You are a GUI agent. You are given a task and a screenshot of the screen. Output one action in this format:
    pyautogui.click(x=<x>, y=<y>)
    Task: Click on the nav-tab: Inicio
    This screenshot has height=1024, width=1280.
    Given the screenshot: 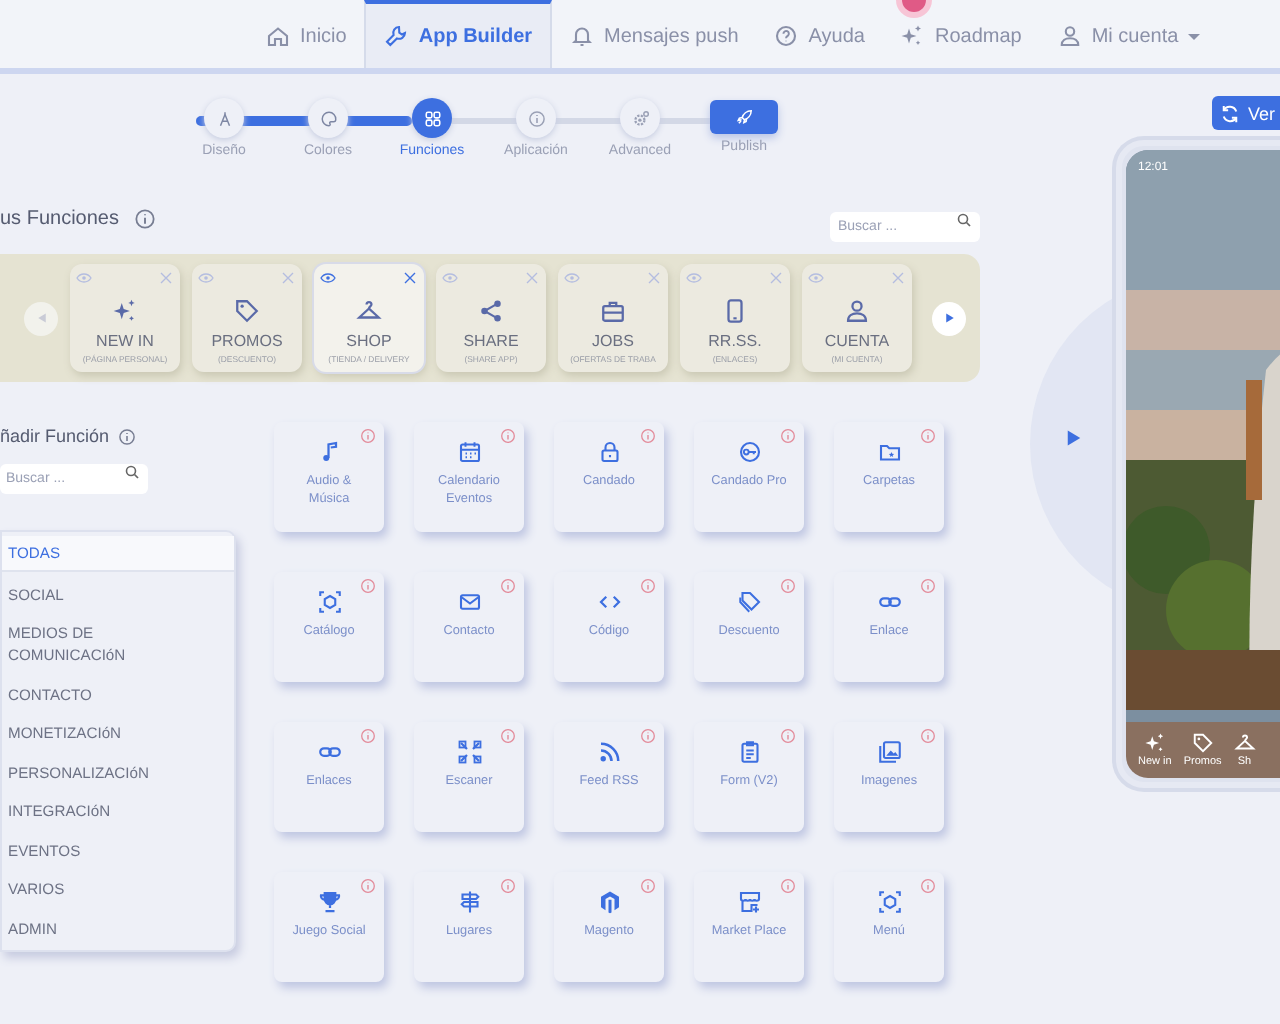 What is the action you would take?
    pyautogui.click(x=306, y=34)
    